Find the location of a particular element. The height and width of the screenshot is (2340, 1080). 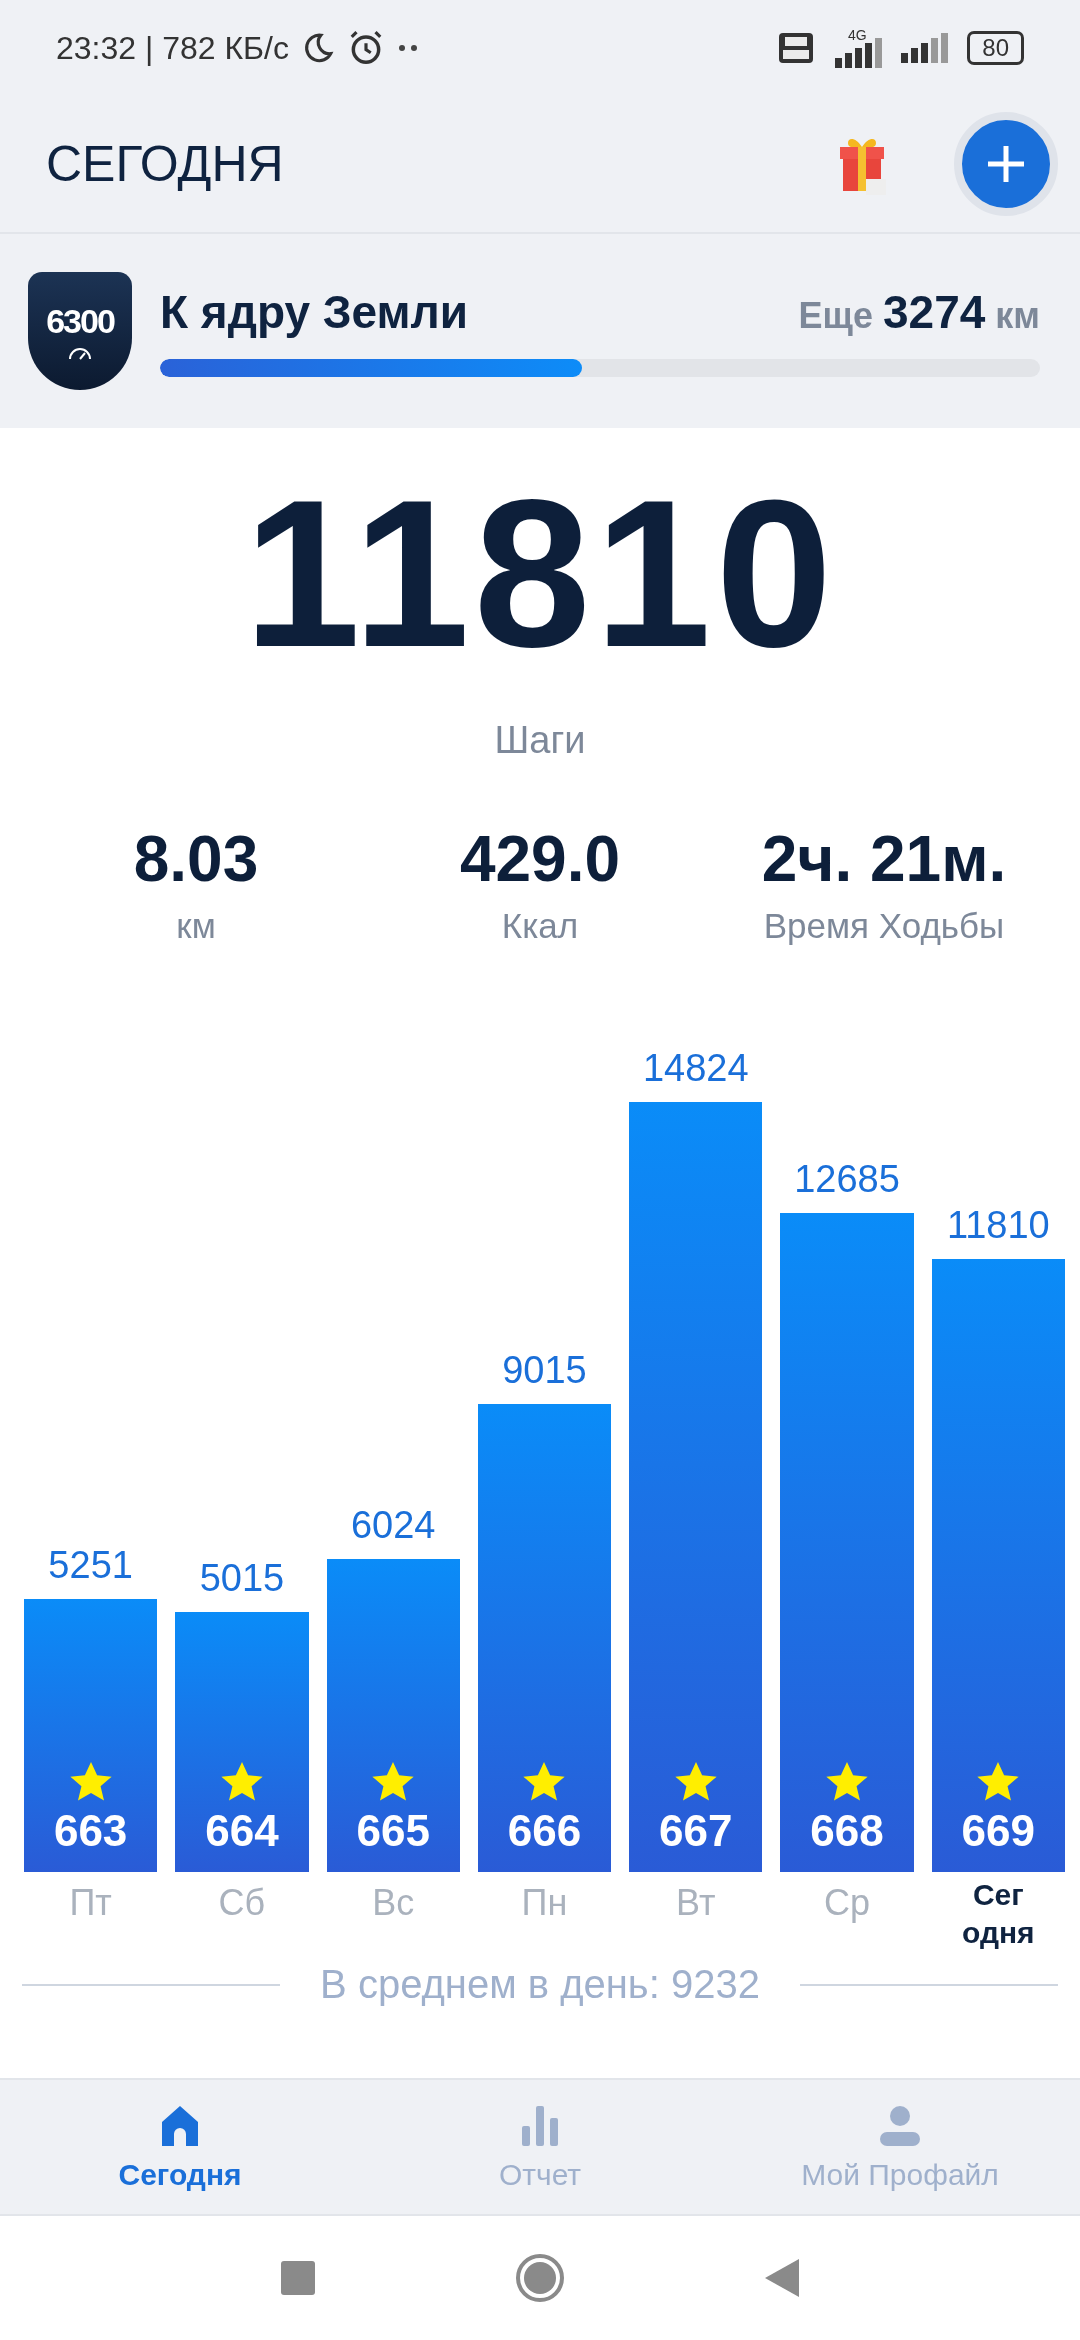

bar-badge-number: 663 is located at coordinates (90, 1831).